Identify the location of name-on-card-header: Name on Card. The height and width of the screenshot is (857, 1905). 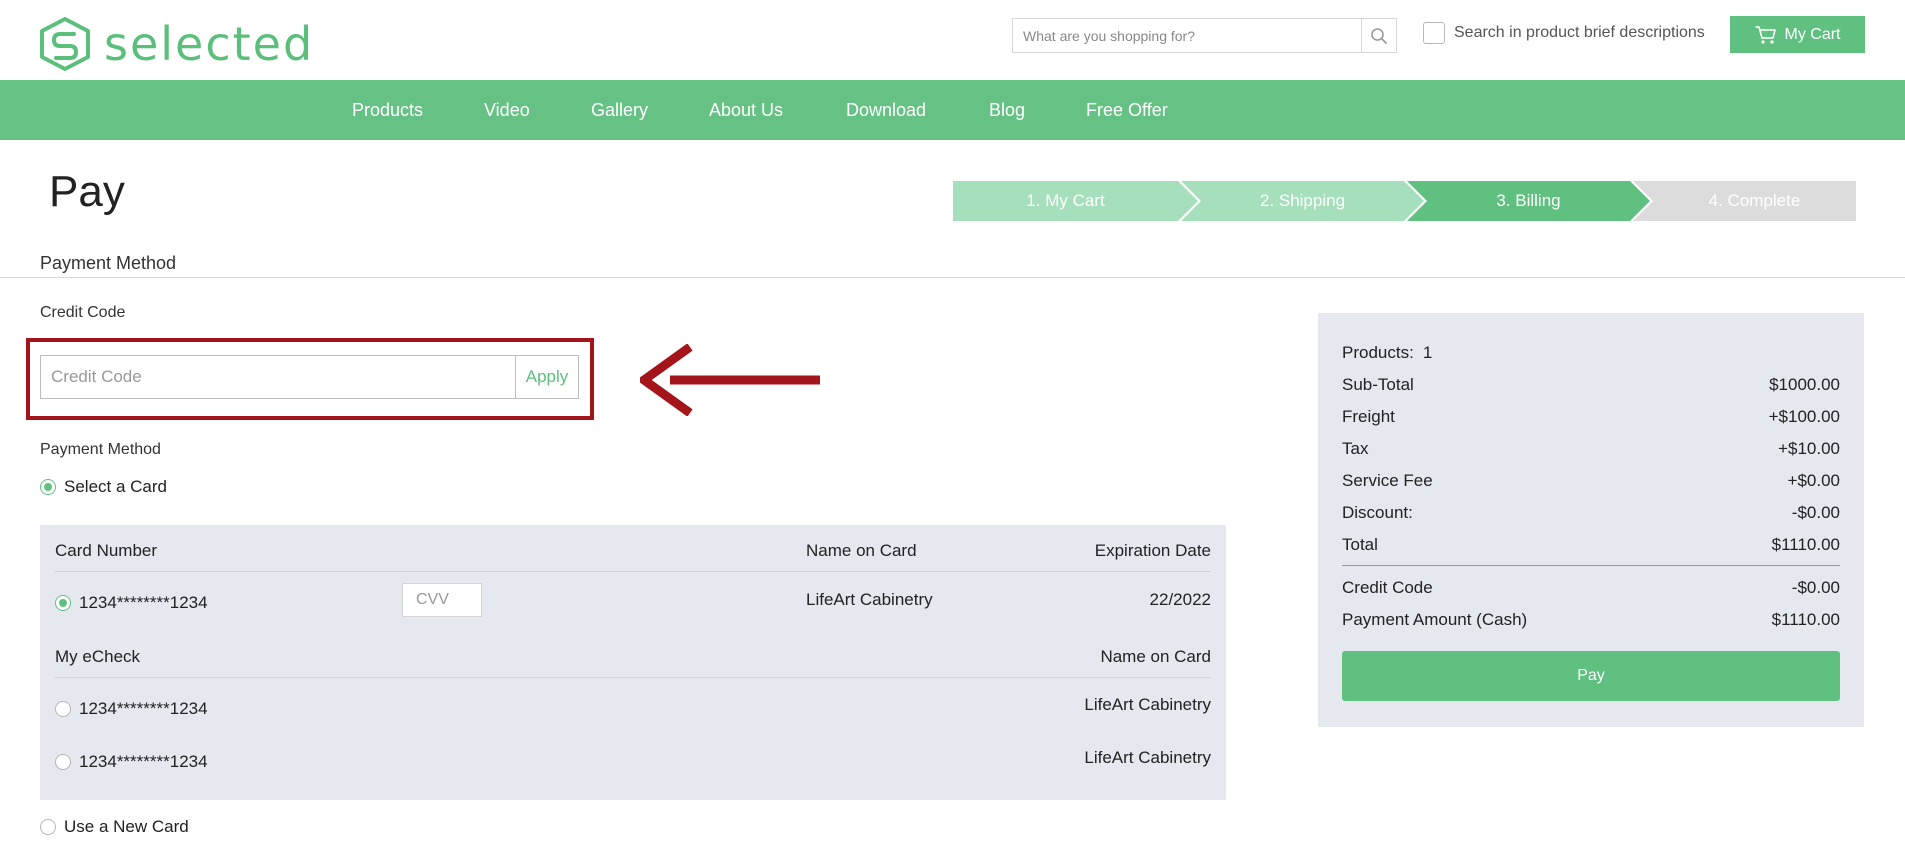
(861, 550).